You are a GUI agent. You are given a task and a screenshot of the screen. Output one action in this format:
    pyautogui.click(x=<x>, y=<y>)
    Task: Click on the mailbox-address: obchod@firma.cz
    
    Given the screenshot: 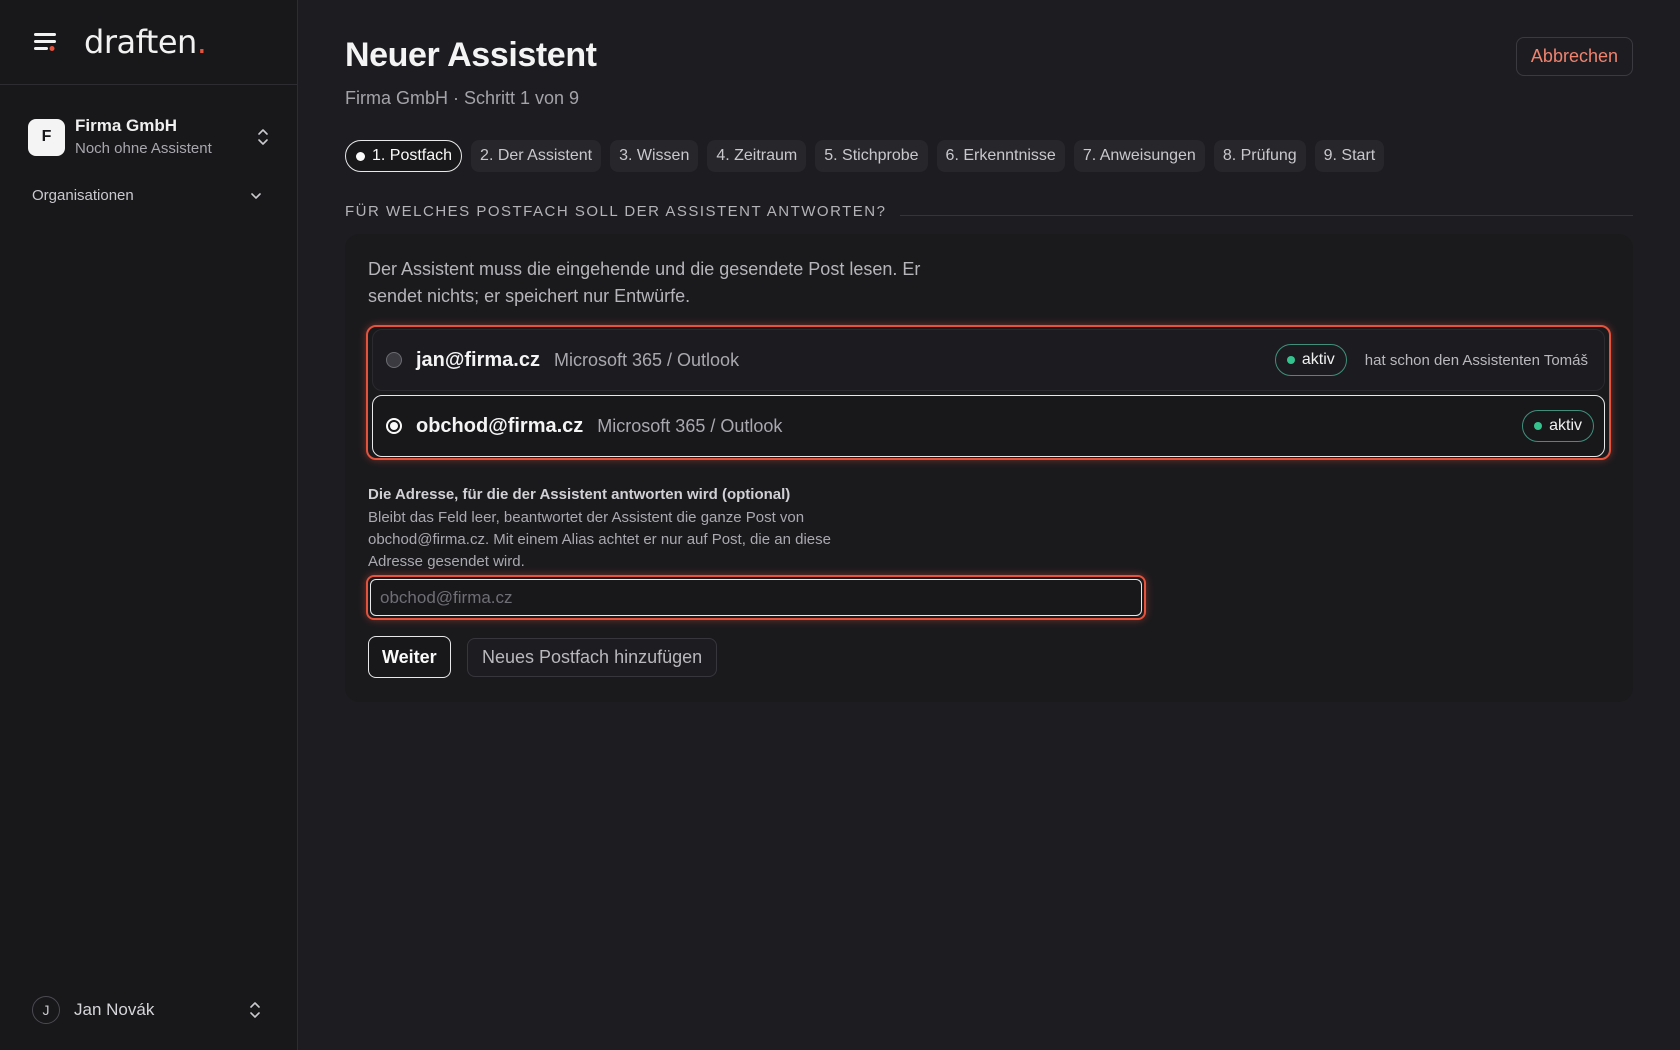 What is the action you would take?
    pyautogui.click(x=500, y=425)
    